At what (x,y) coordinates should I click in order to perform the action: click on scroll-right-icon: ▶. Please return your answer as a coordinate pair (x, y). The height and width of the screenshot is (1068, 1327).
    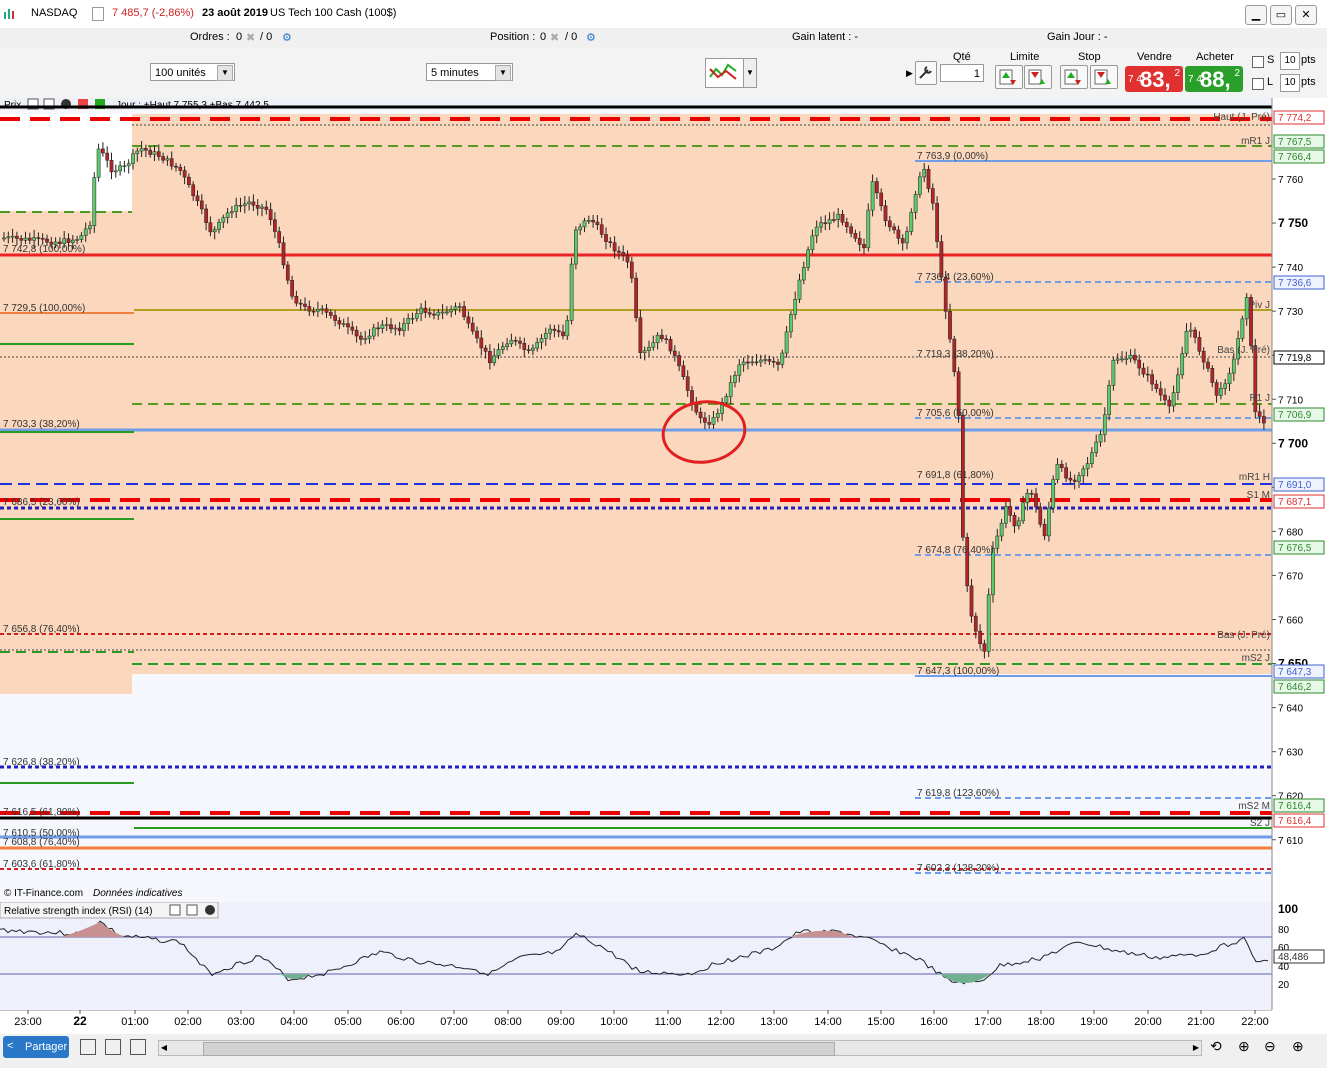
    Looking at the image, I should click on (1196, 1048).